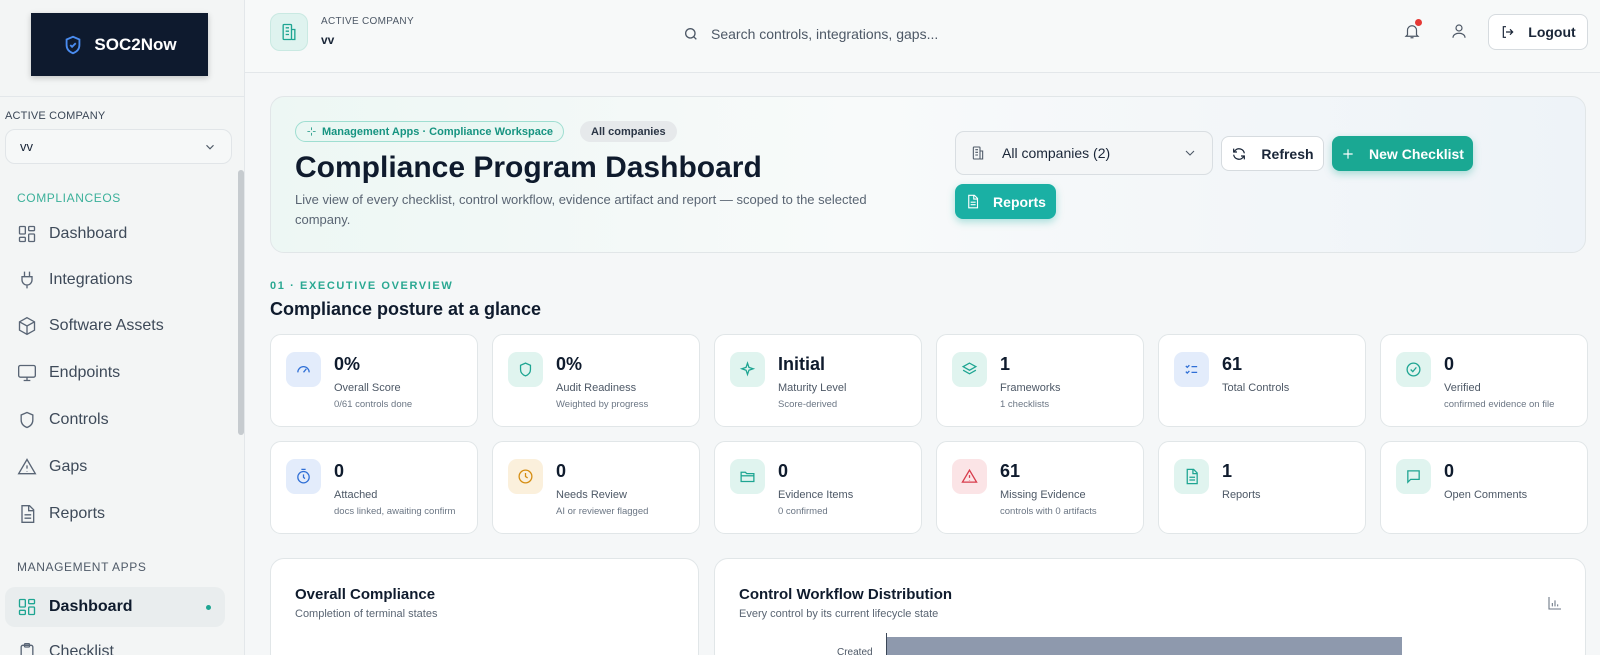 This screenshot has width=1600, height=655. I want to click on comment-icon, so click(1413, 476).